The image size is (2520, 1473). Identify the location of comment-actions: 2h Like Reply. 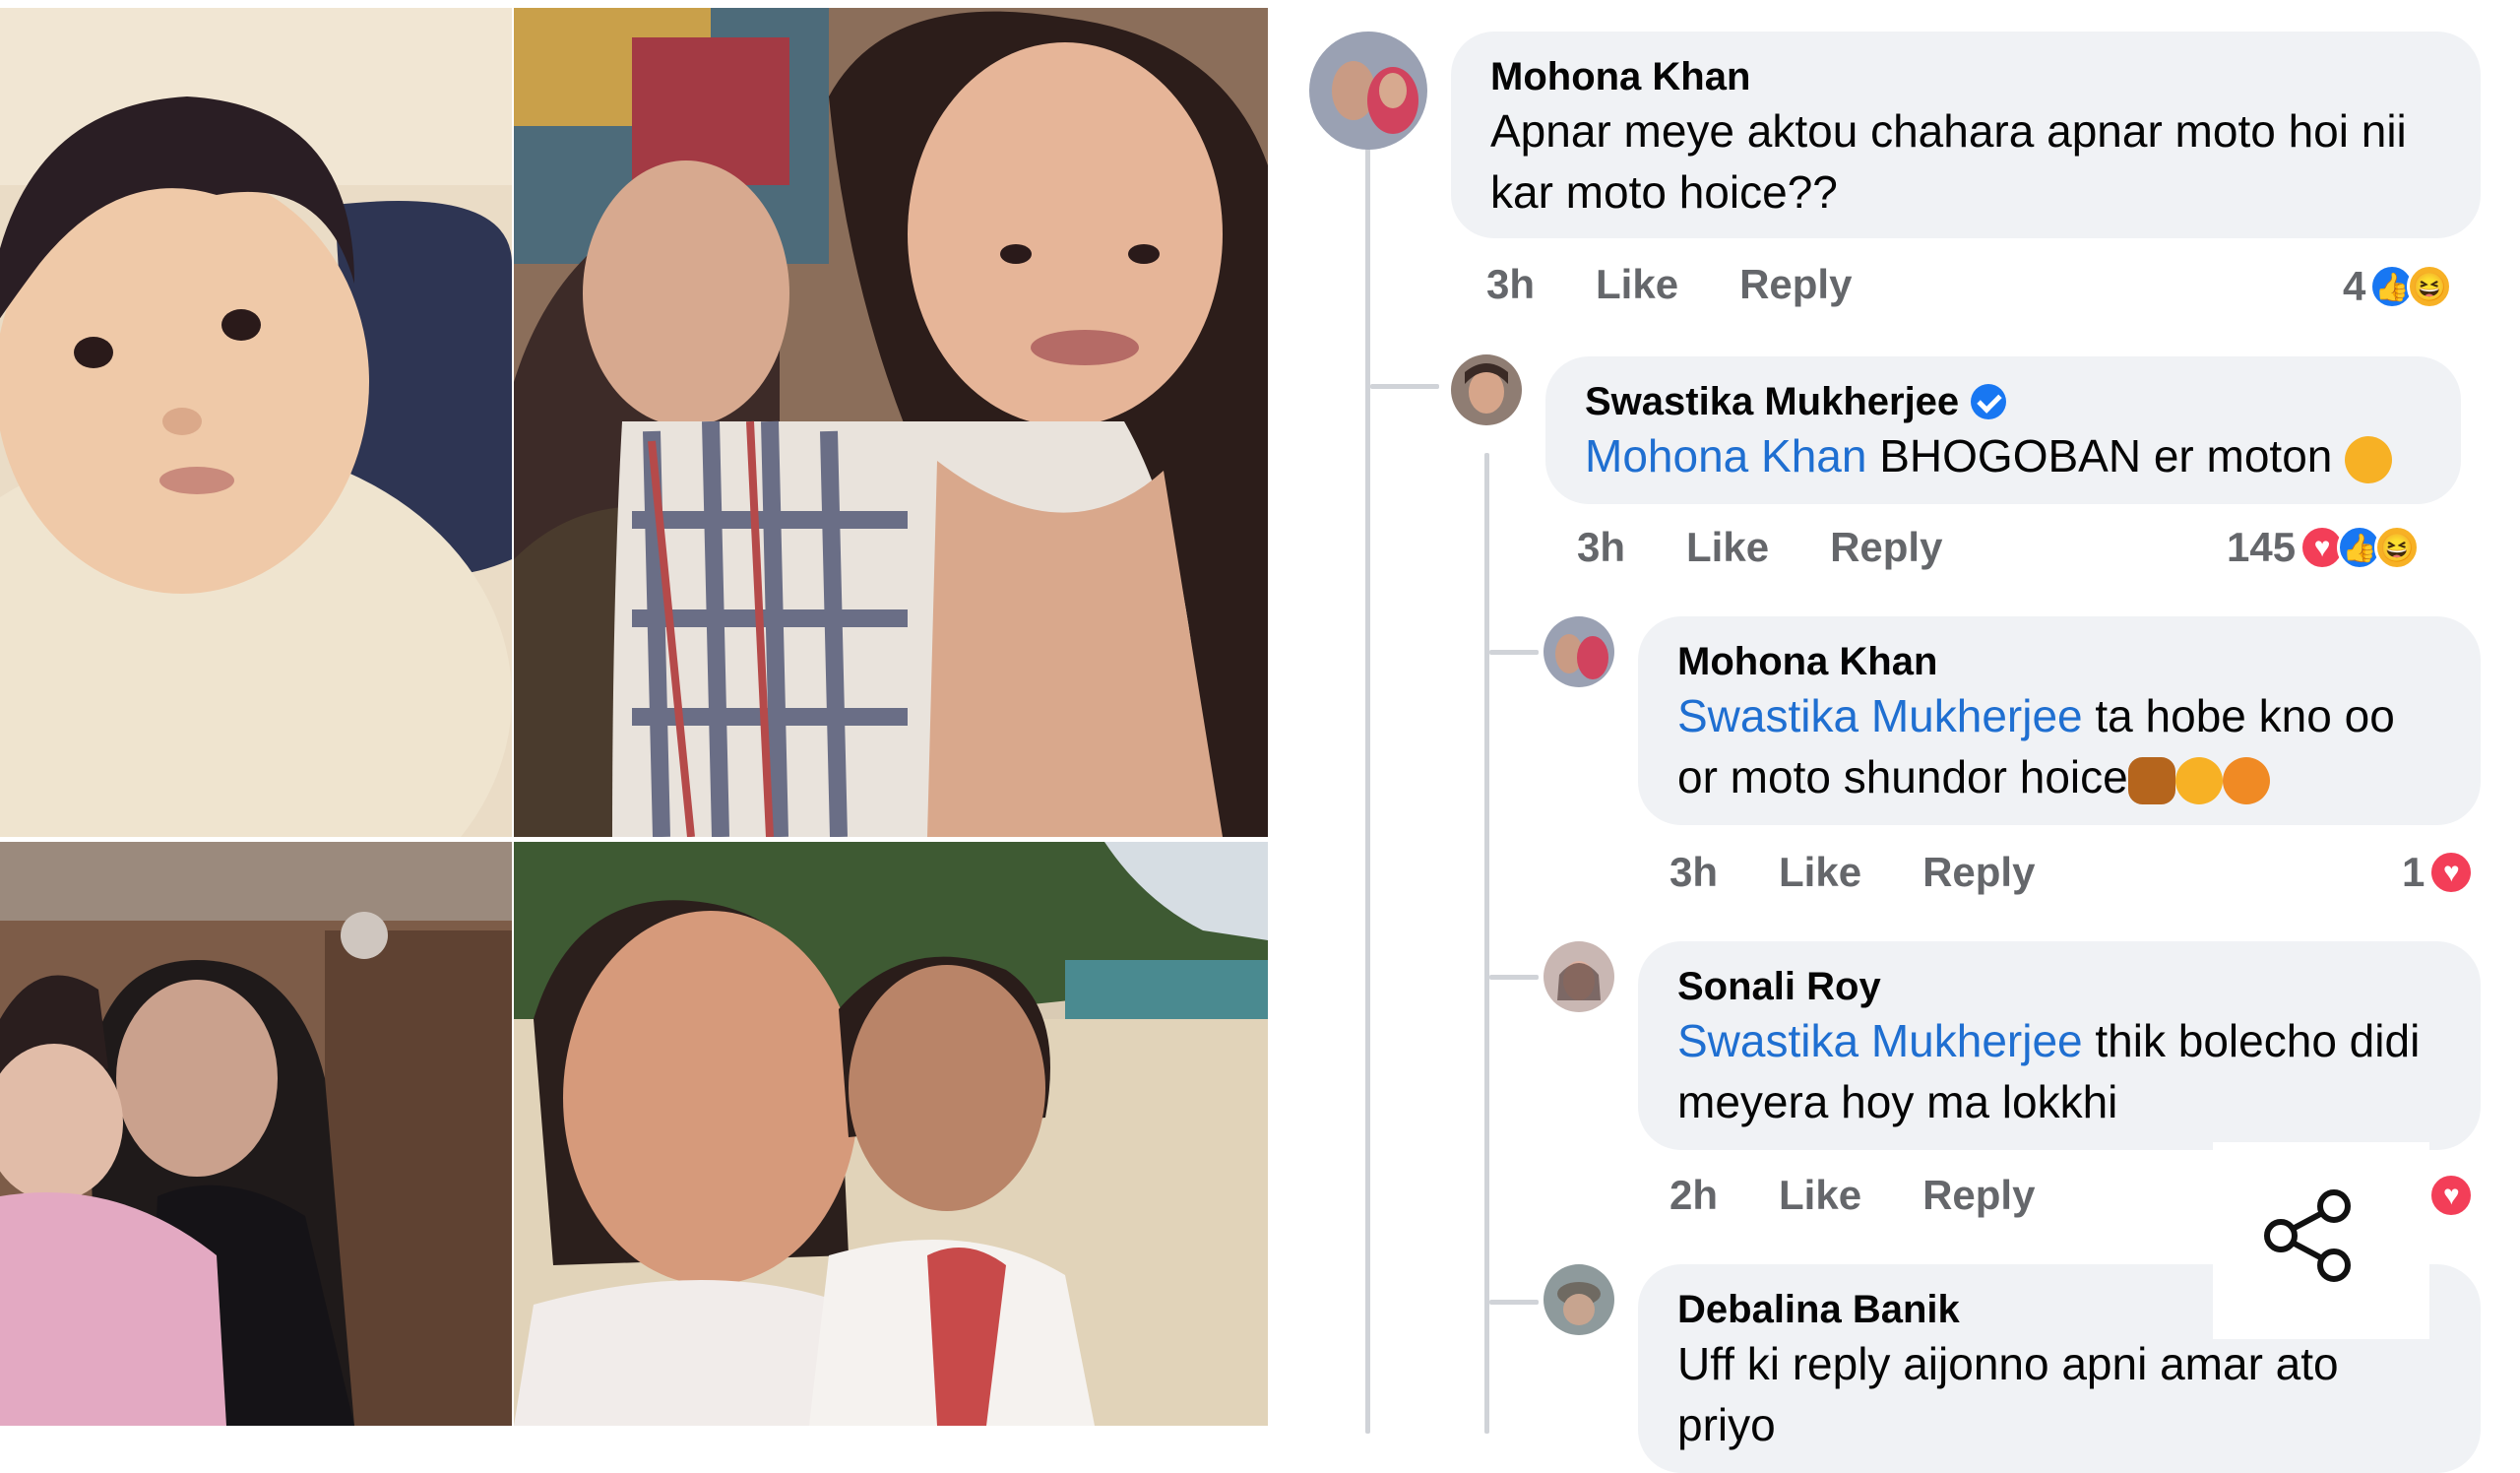
(1852, 1195).